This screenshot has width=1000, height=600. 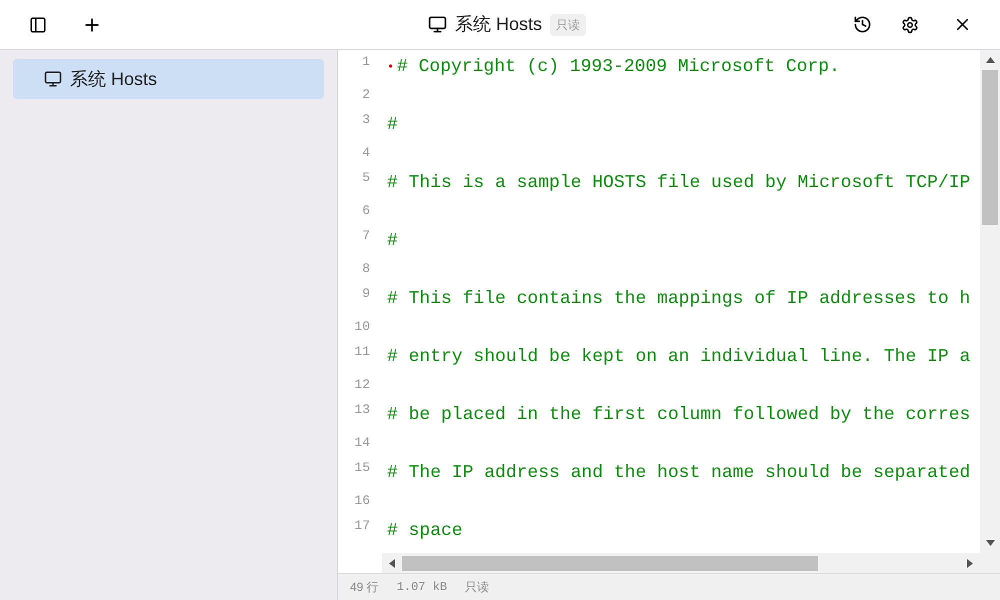 What do you see at coordinates (365, 62) in the screenshot?
I see `line-number: 1` at bounding box center [365, 62].